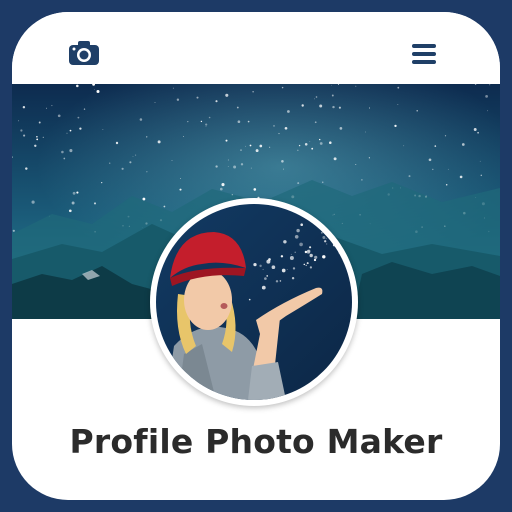  Describe the element at coordinates (256, 441) in the screenshot. I see `app-title: Profile Photo Maker` at that location.